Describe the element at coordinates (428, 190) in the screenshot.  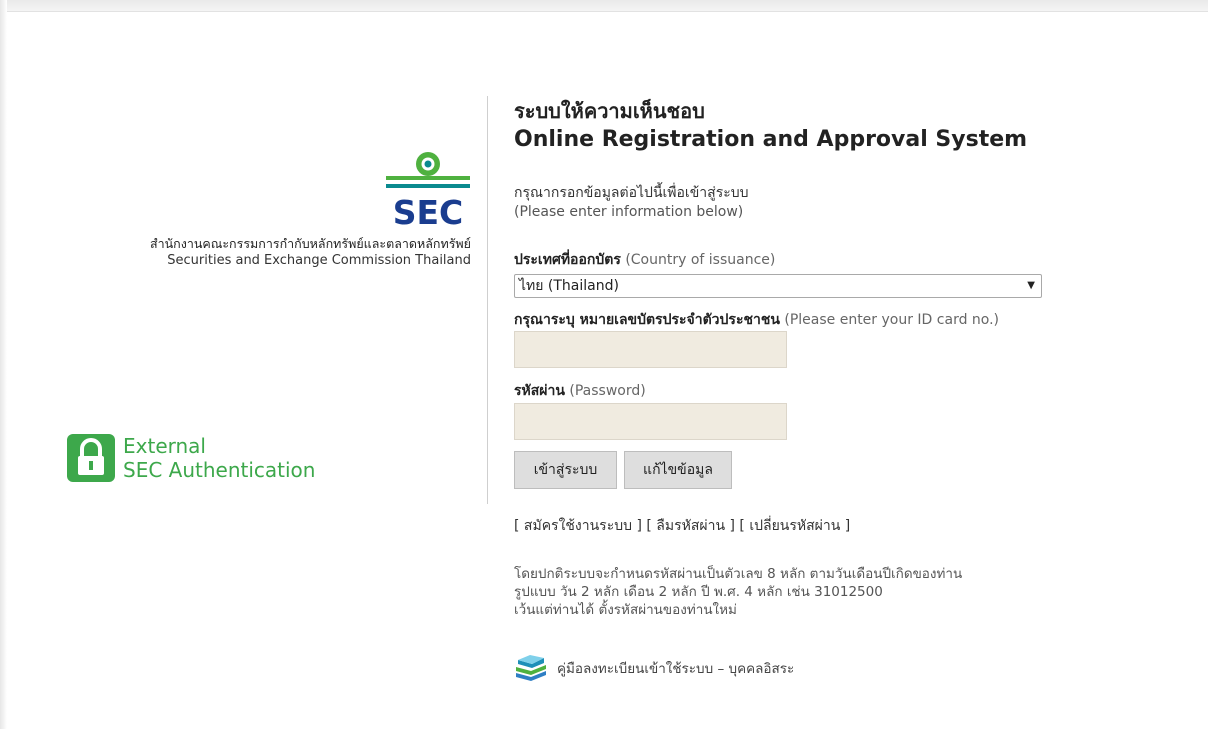
I see `sec-logo: SEC` at that location.